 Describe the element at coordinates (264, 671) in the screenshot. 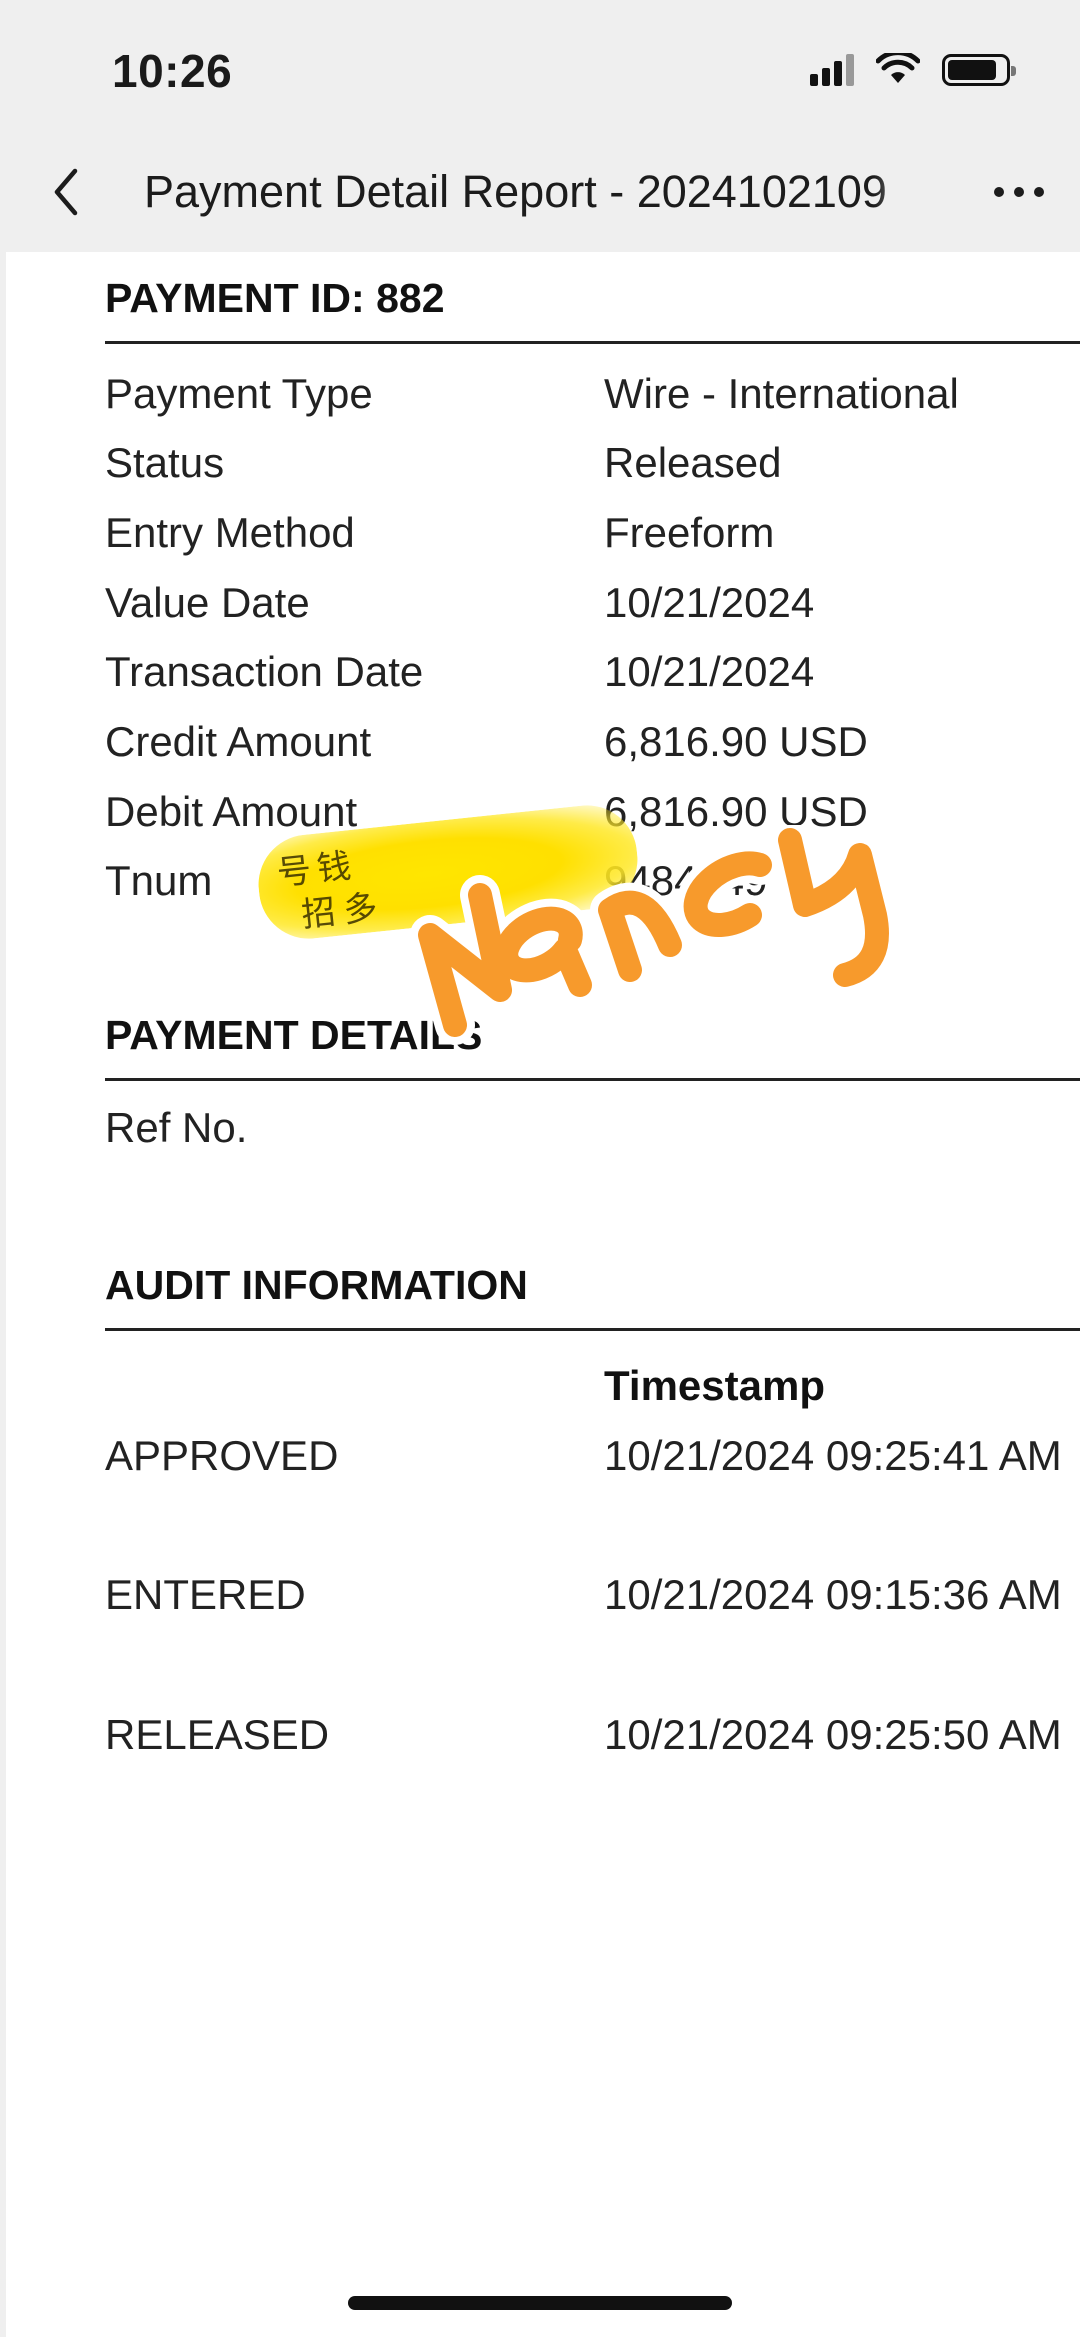

I see `field-label: Transaction Date` at that location.